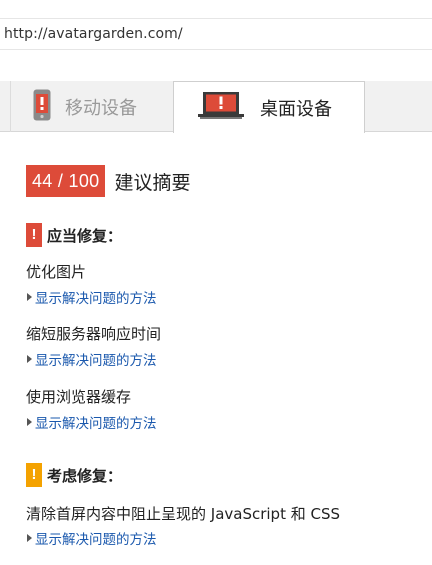 The image size is (432, 565). I want to click on tab-mobile: 移动设备, so click(91, 106).